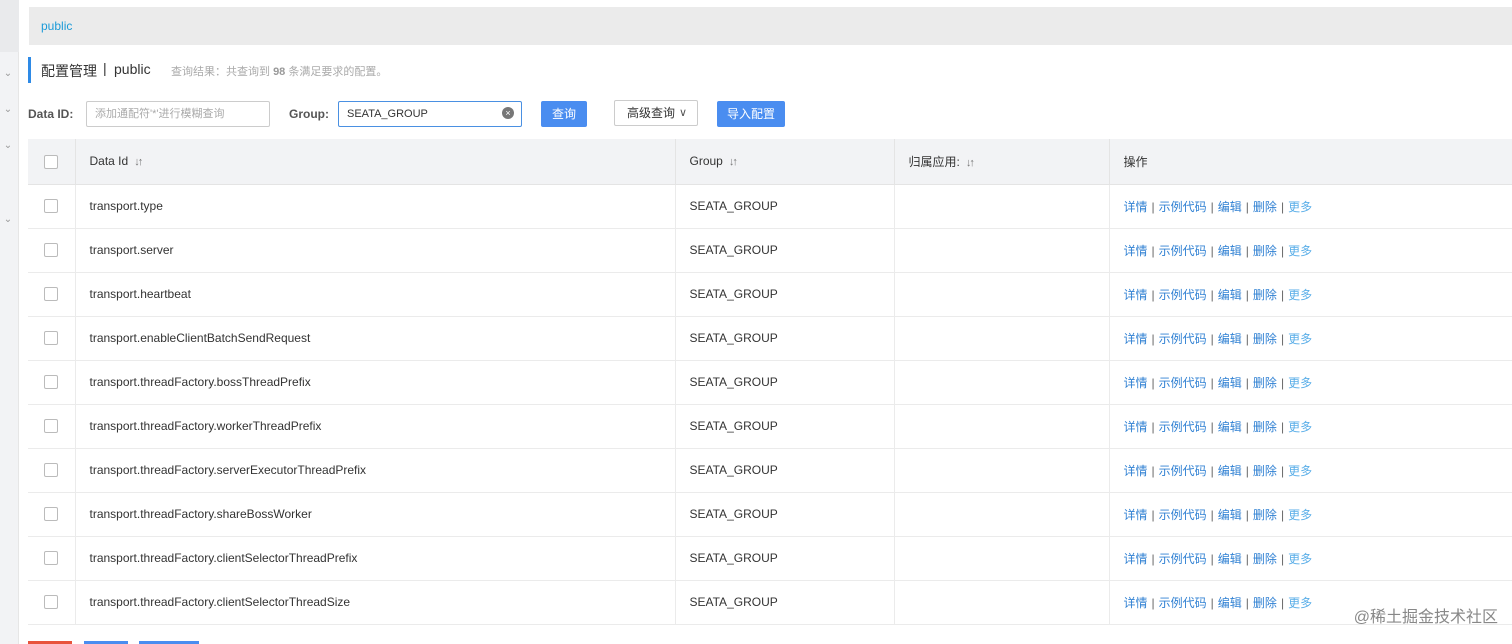 The width and height of the screenshot is (1512, 644). What do you see at coordinates (430, 114) in the screenshot?
I see `group-input` at bounding box center [430, 114].